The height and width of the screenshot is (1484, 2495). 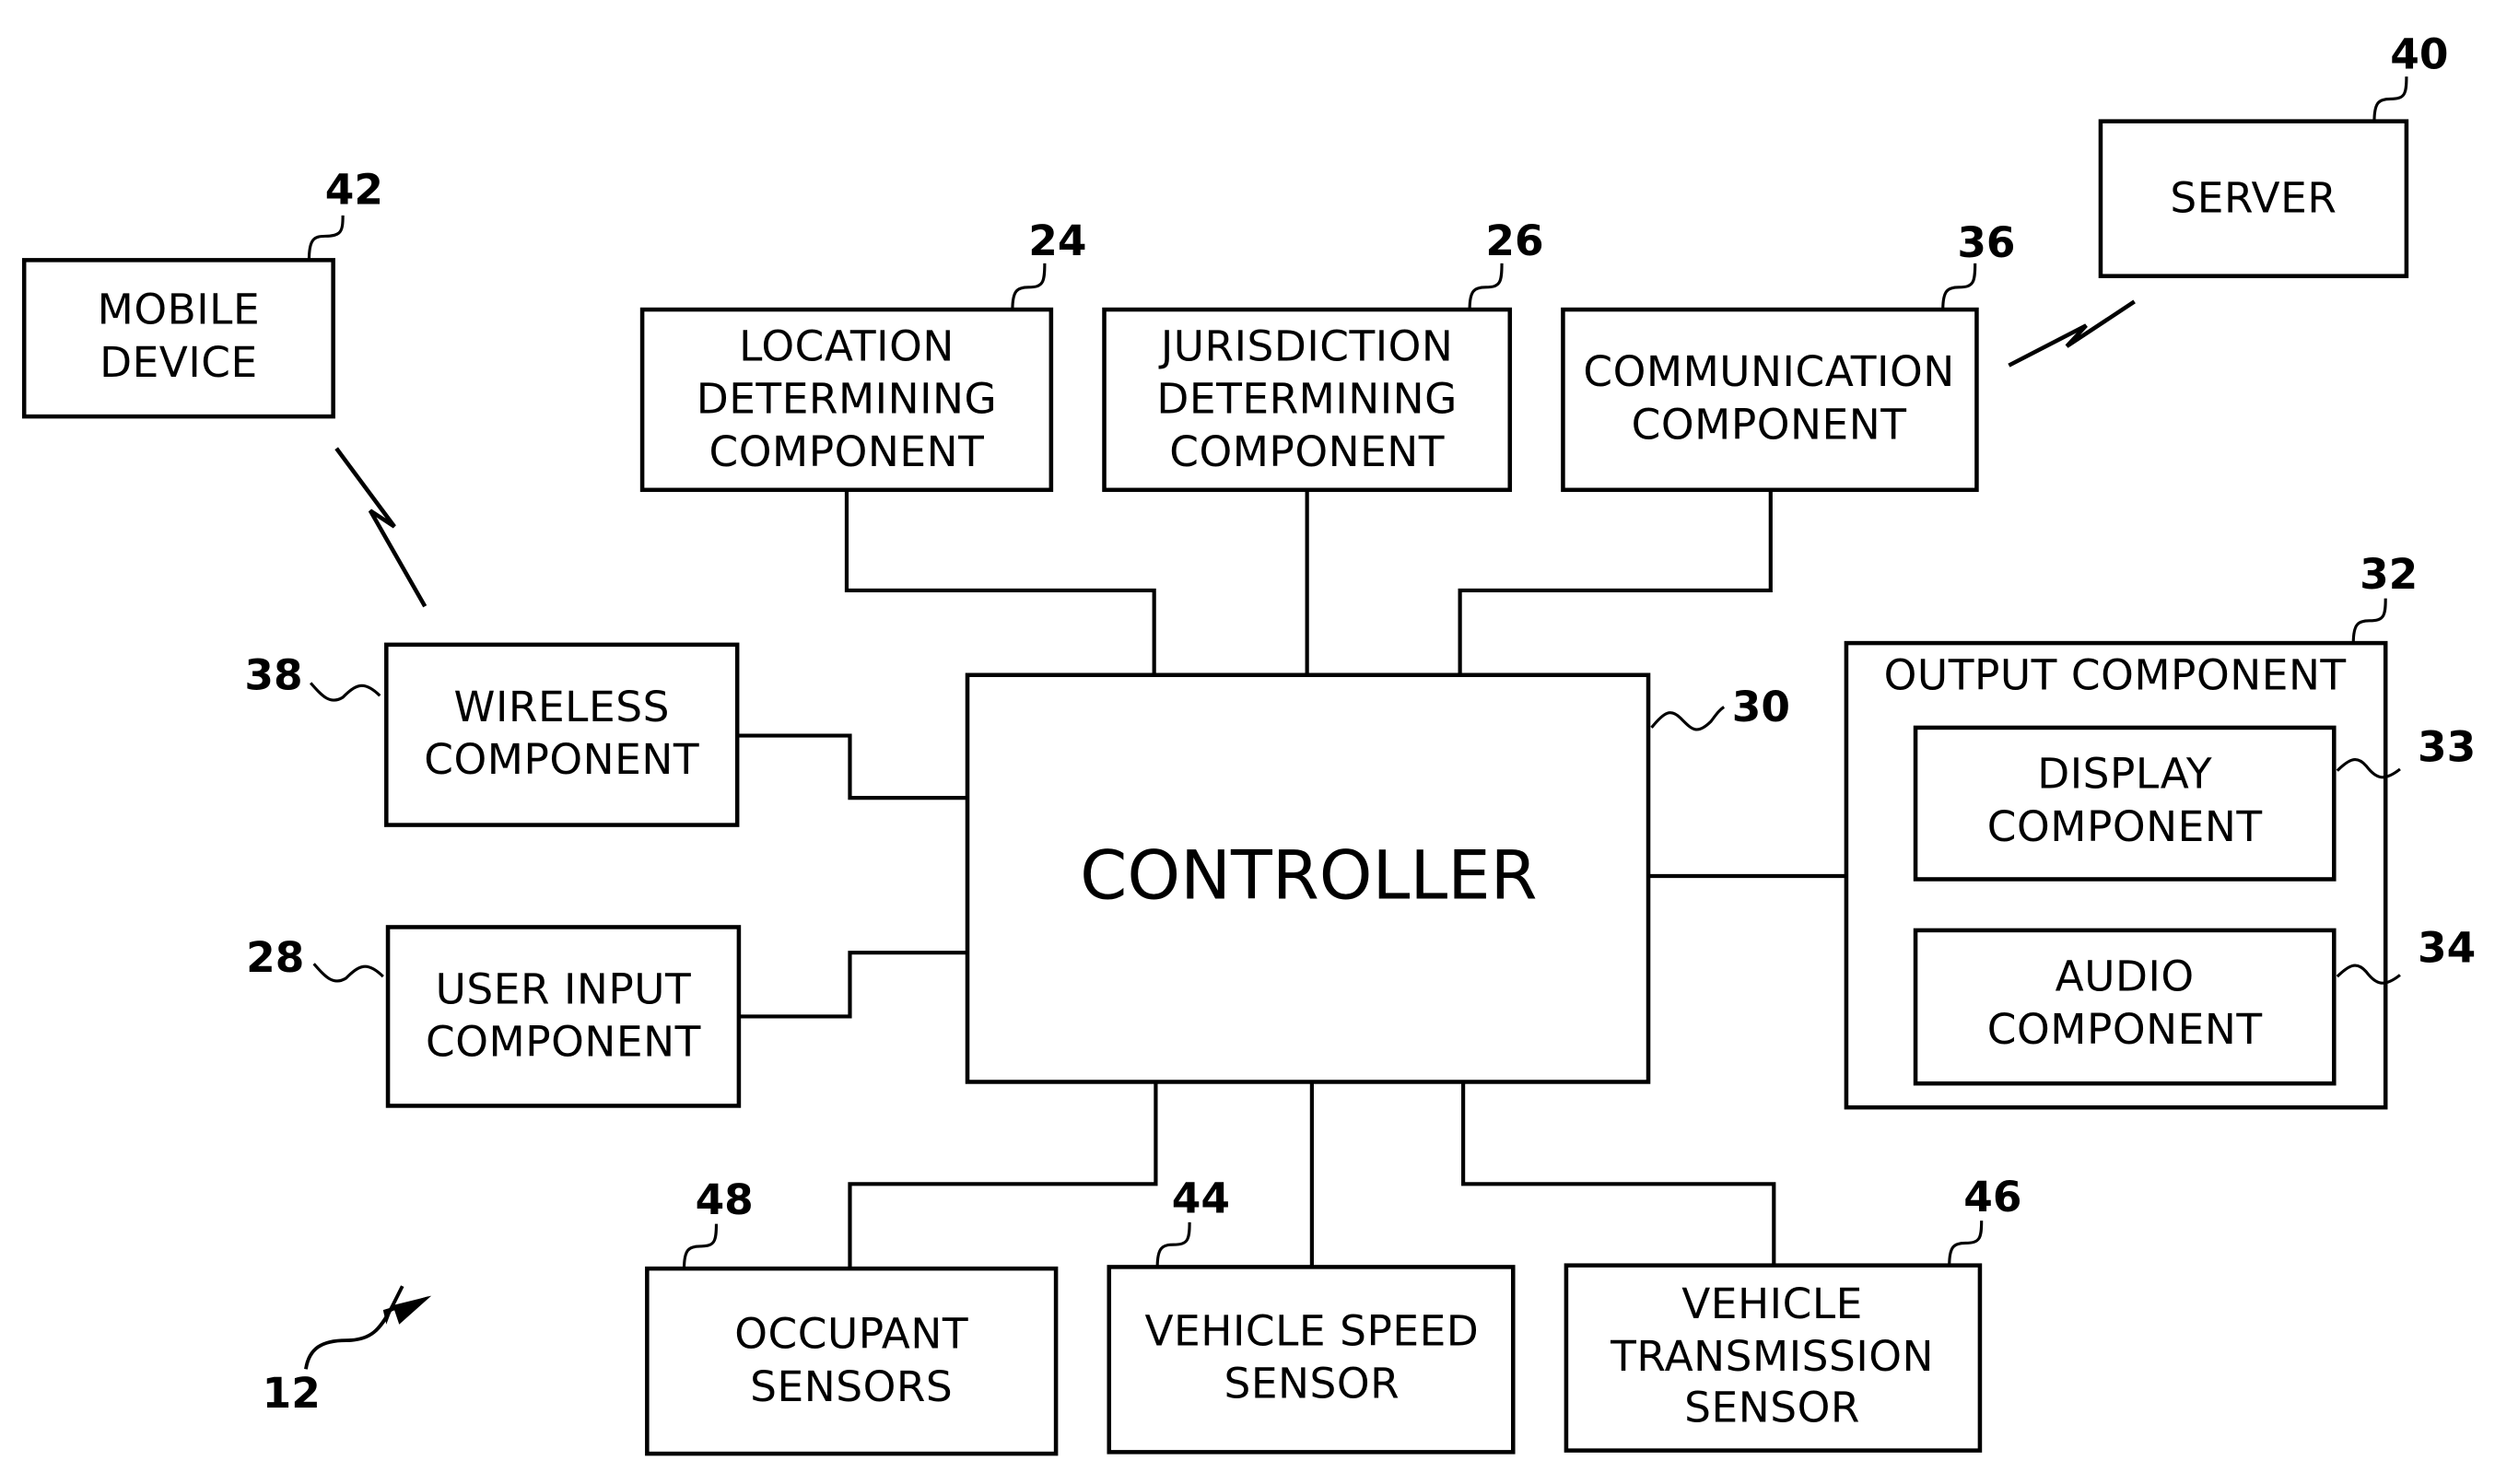 What do you see at coordinates (2115, 675) in the screenshot?
I see `block-title: OUTPUT COMPONENT` at bounding box center [2115, 675].